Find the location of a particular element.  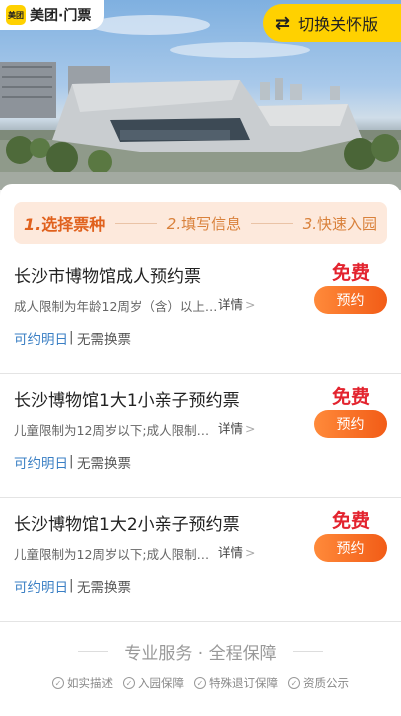

care-mode-button: ⇄ 切换关怀版 is located at coordinates (332, 23).